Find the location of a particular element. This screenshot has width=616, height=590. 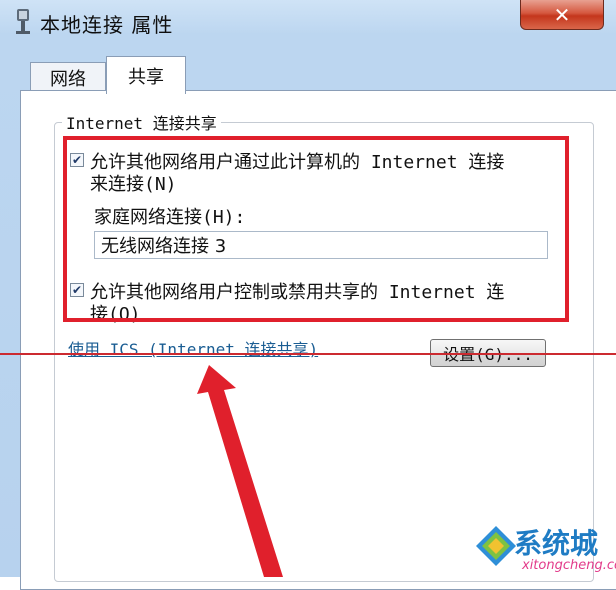

watermark-brand: 系统城 is located at coordinates (556, 543).